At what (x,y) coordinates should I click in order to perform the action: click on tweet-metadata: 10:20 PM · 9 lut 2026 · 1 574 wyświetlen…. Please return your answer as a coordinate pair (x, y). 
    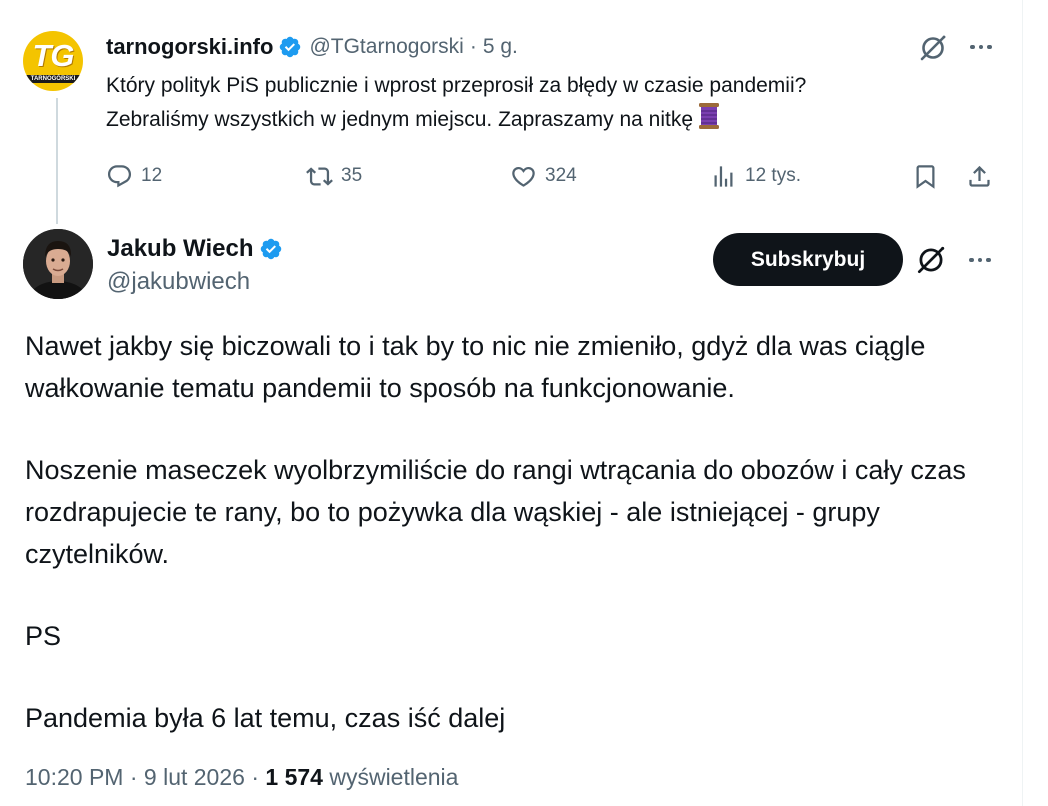
    Looking at the image, I should click on (241, 777).